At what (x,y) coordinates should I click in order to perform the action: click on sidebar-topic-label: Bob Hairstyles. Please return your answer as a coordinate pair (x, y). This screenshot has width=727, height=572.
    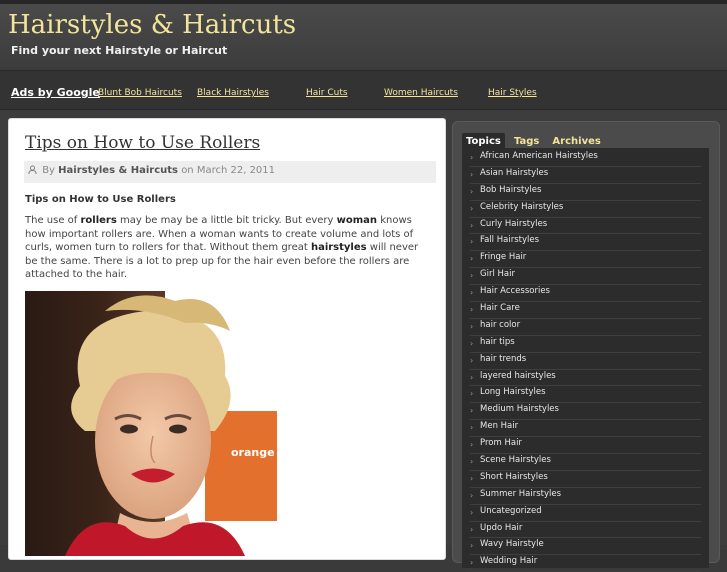
    Looking at the image, I should click on (510, 190).